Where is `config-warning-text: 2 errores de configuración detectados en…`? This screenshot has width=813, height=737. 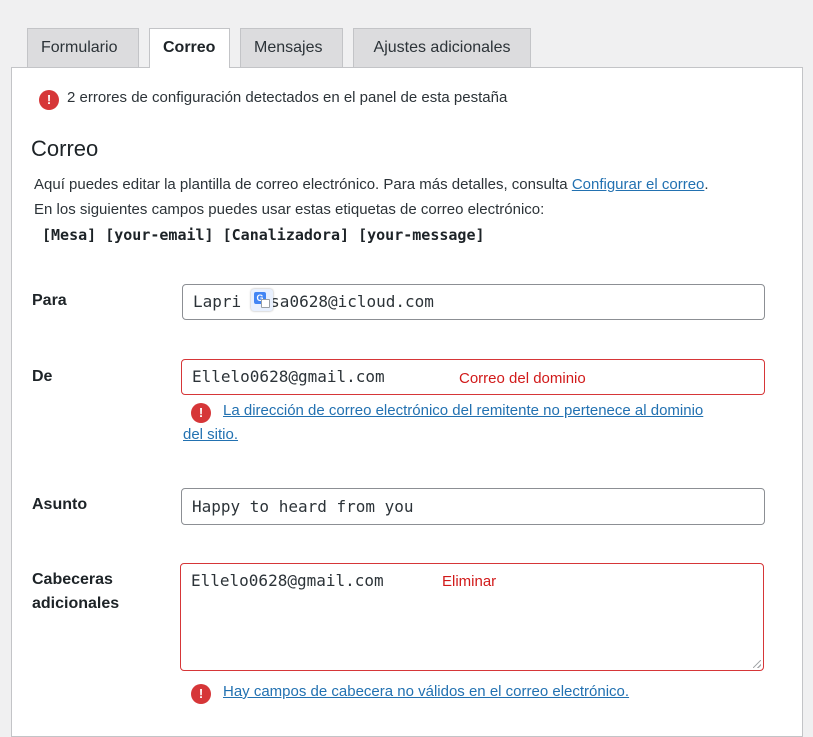
config-warning-text: 2 errores de configuración detectados en… is located at coordinates (287, 97).